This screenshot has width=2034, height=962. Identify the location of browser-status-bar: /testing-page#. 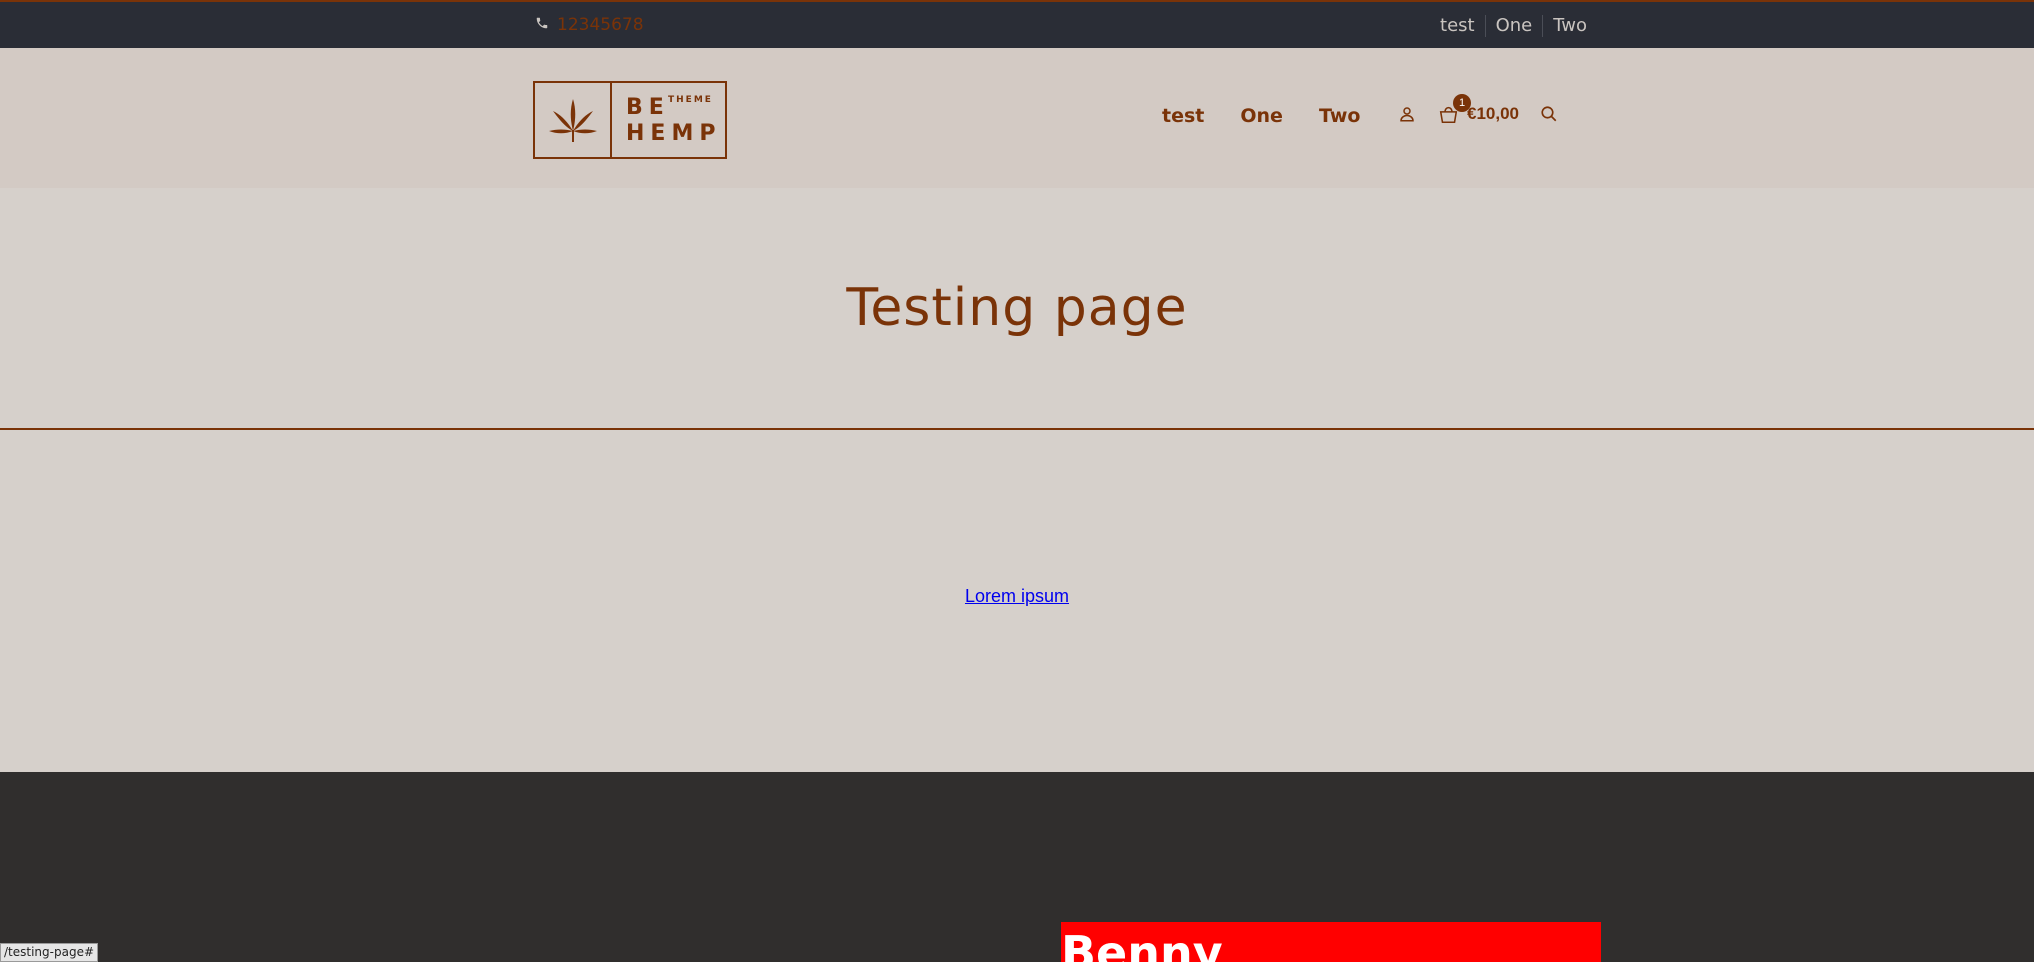
(49, 952).